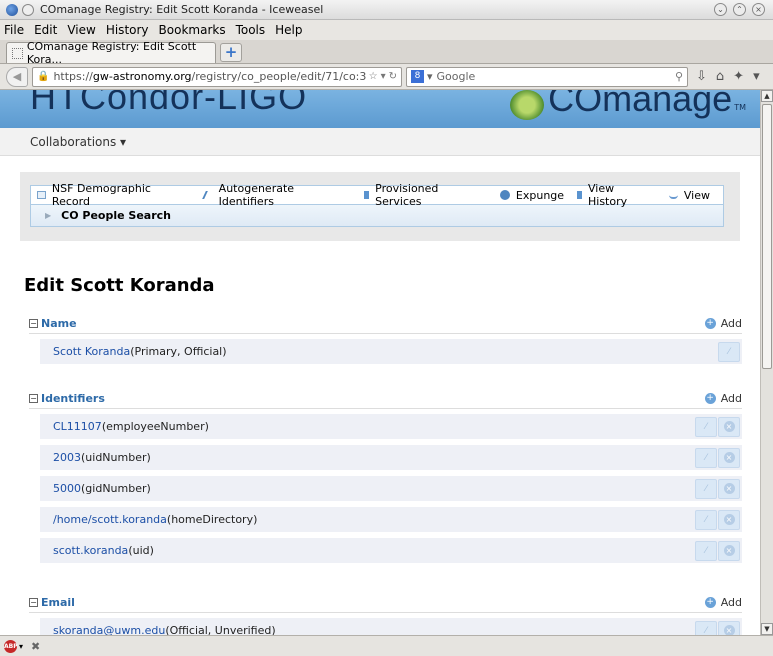  Describe the element at coordinates (127, 30) in the screenshot. I see `menu-history: History` at that location.